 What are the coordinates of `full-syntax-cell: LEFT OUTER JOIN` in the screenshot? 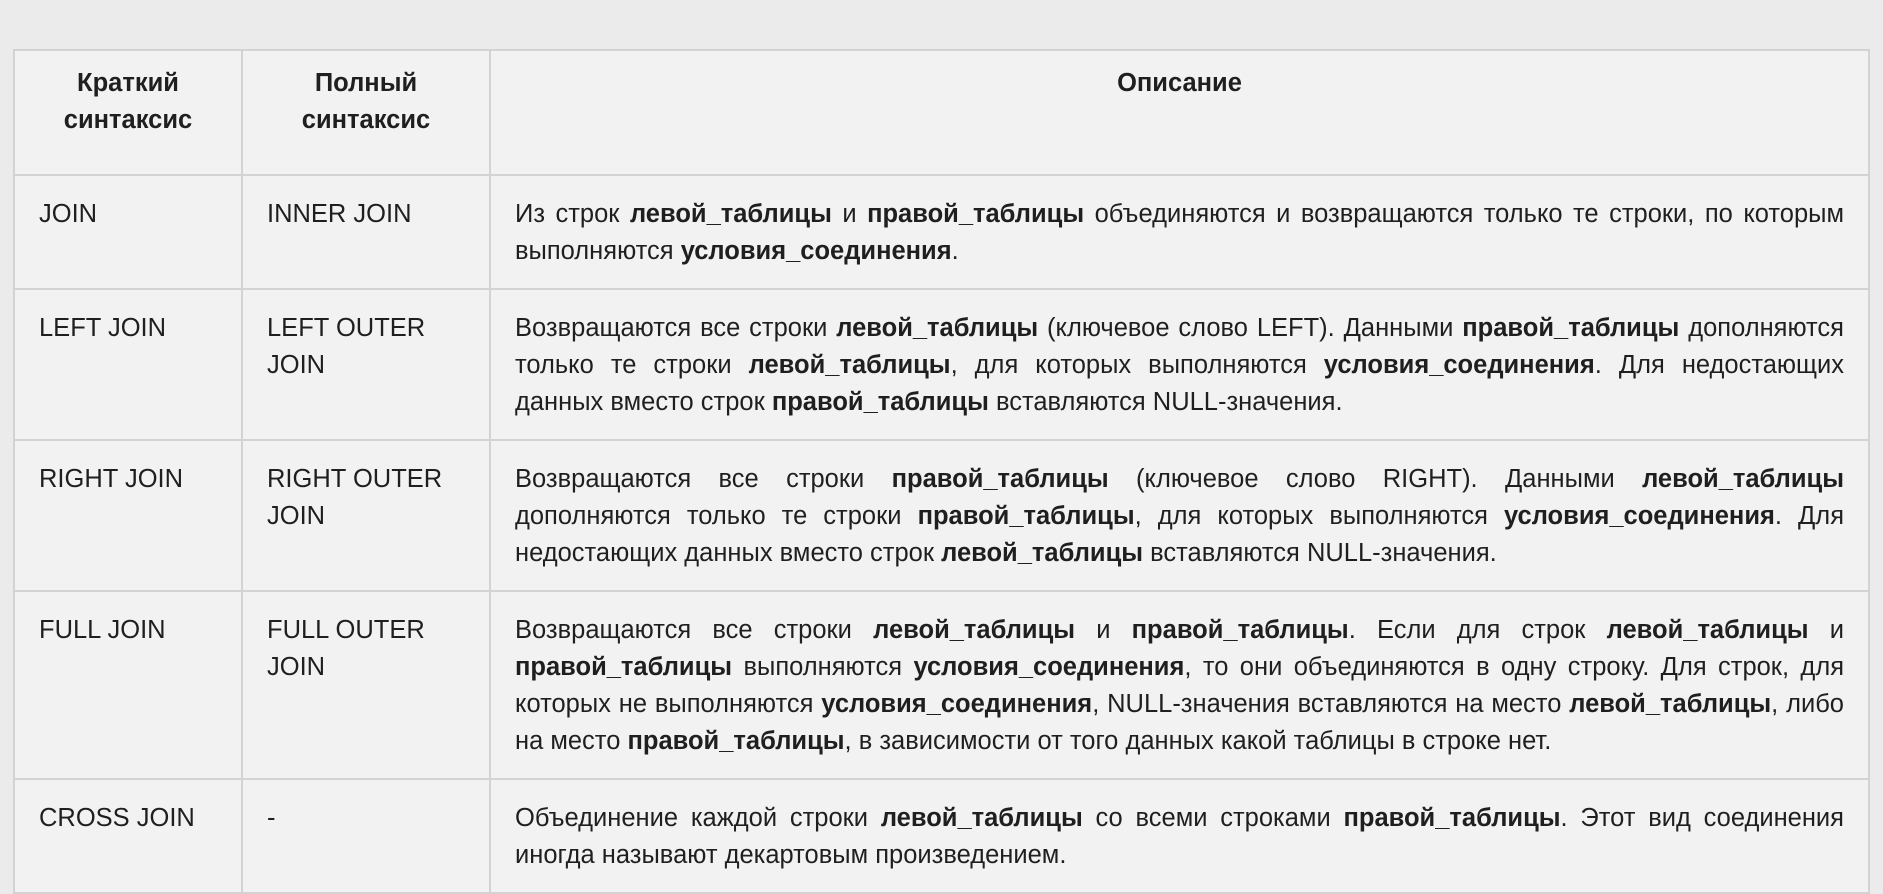 It's located at (366, 364).